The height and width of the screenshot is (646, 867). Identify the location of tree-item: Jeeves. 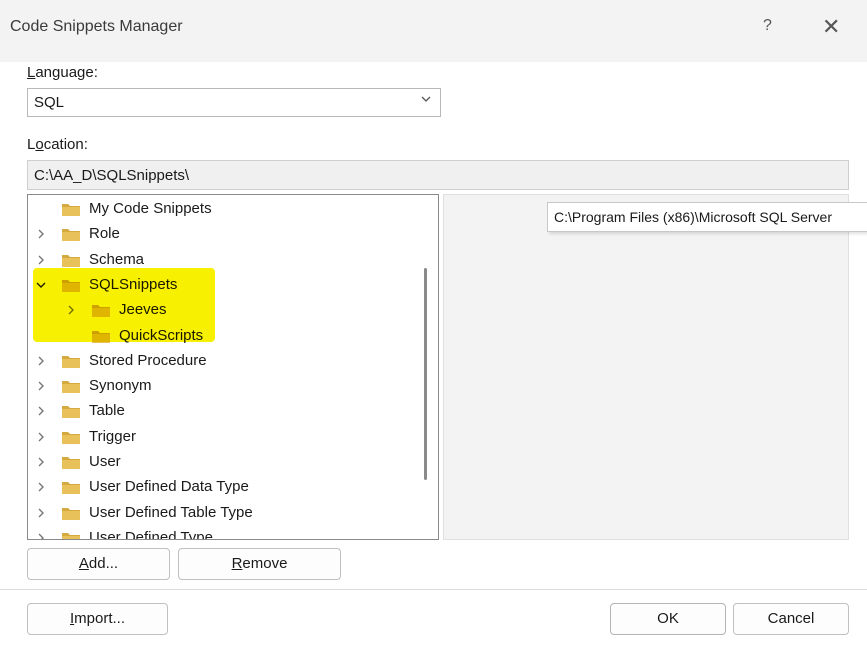
(218, 310).